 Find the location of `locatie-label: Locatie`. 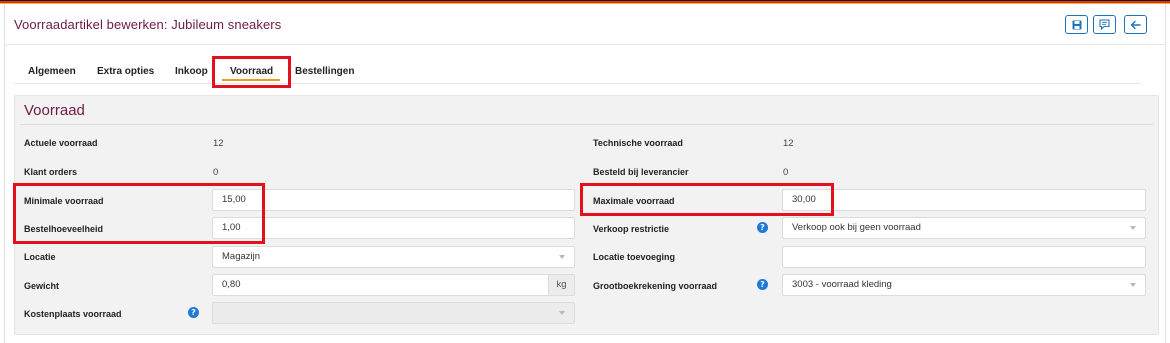

locatie-label: Locatie is located at coordinates (40, 257).